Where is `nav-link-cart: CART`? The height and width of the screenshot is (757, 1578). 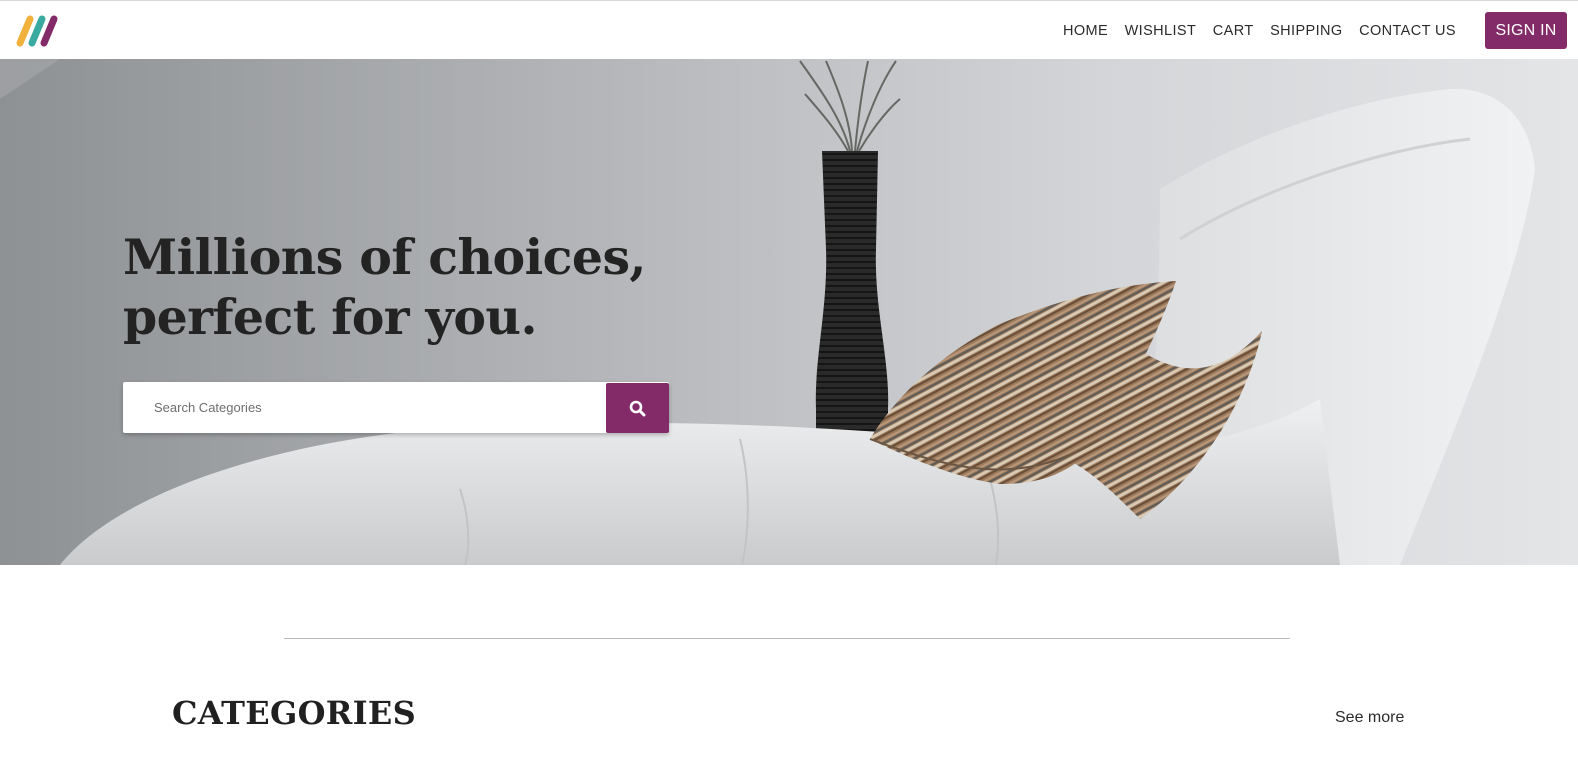
nav-link-cart: CART is located at coordinates (1233, 31).